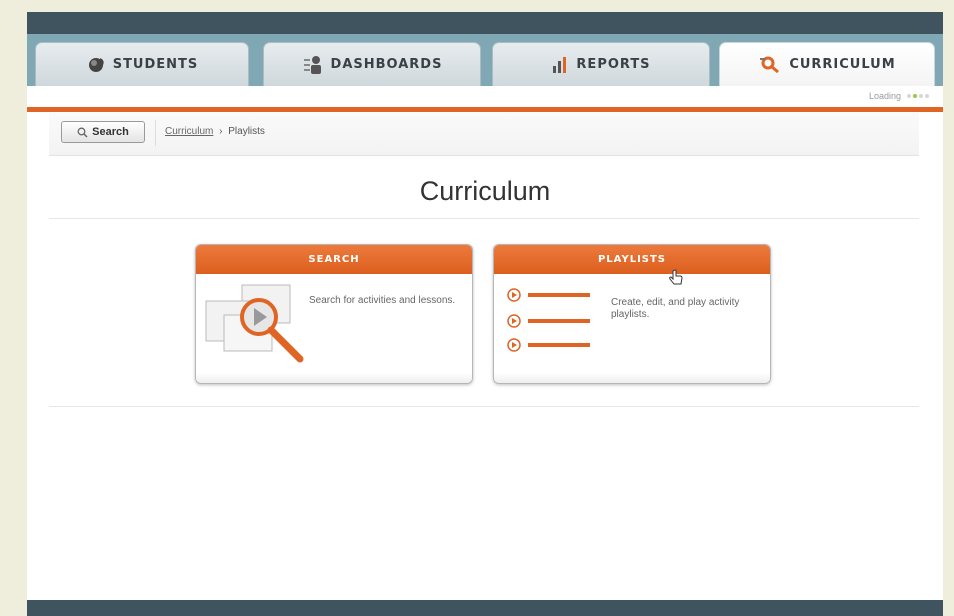 The height and width of the screenshot is (616, 954). I want to click on top-bar, so click(485, 23).